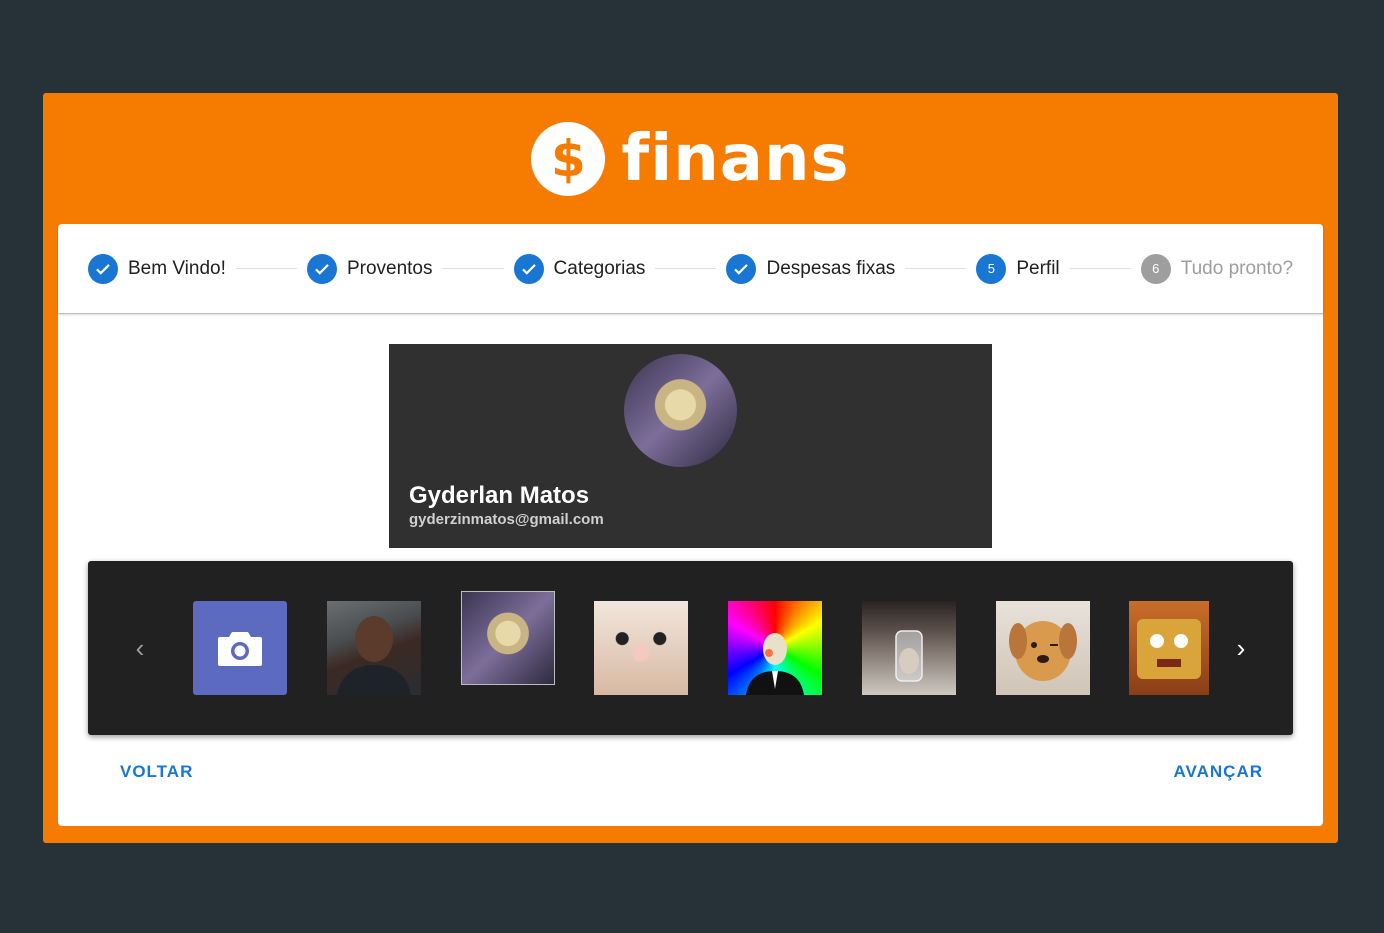 The width and height of the screenshot is (1384, 933). I want to click on profile-name: Gyderlan Matos, so click(499, 495).